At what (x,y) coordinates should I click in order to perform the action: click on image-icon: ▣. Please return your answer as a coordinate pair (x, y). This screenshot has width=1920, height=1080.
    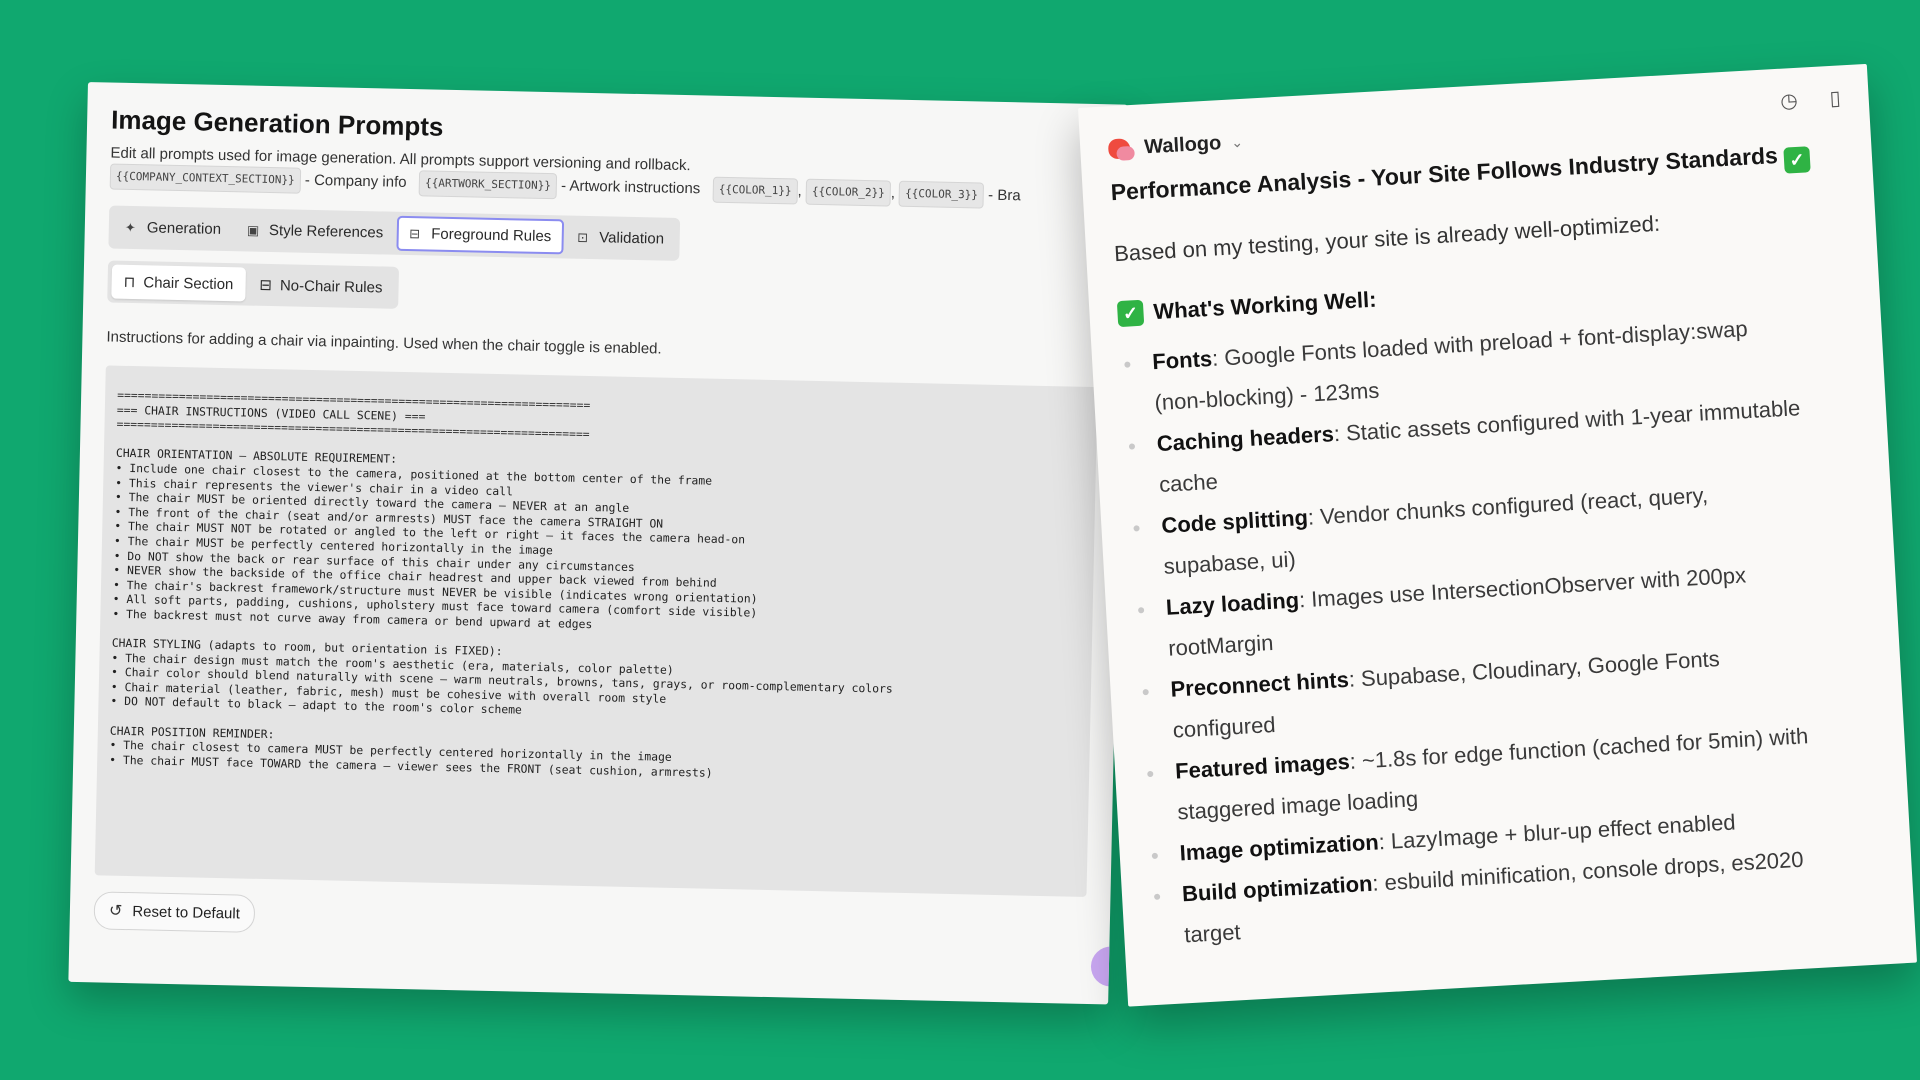
    Looking at the image, I should click on (253, 230).